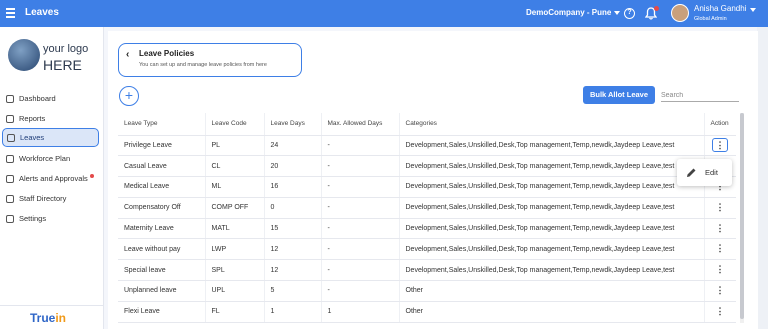 The width and height of the screenshot is (768, 329). Describe the element at coordinates (127, 54) in the screenshot. I see `back-icon: ‹` at that location.